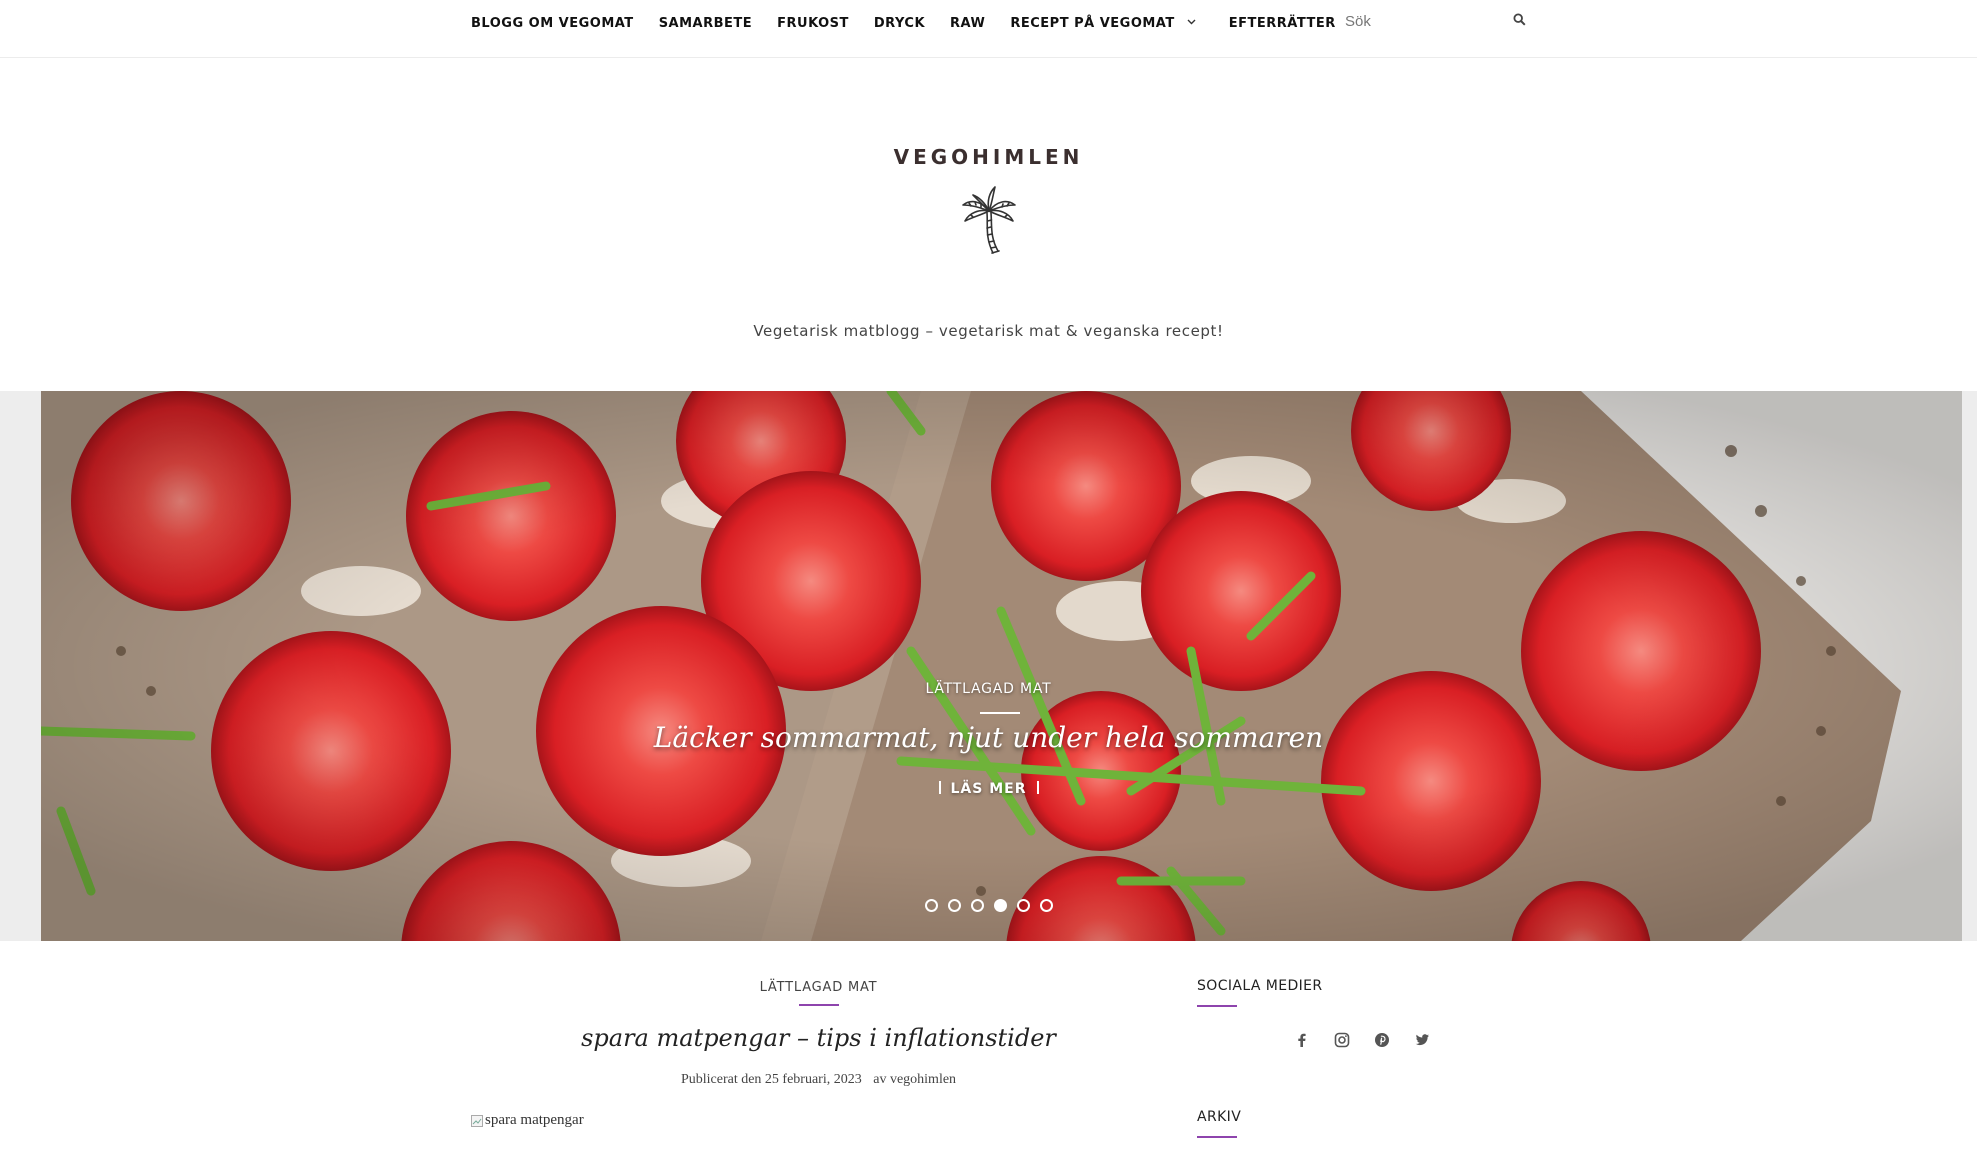 This screenshot has height=1158, width=1977. I want to click on chevron-down-icon, so click(1191, 23).